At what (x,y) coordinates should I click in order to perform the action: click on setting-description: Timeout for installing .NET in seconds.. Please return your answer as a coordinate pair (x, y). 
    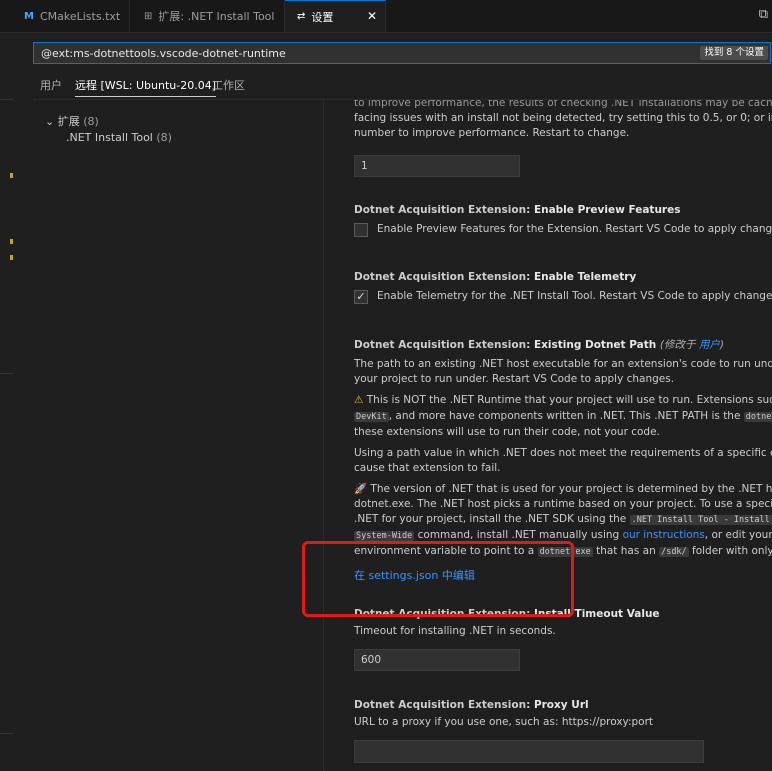
    Looking at the image, I should click on (455, 631).